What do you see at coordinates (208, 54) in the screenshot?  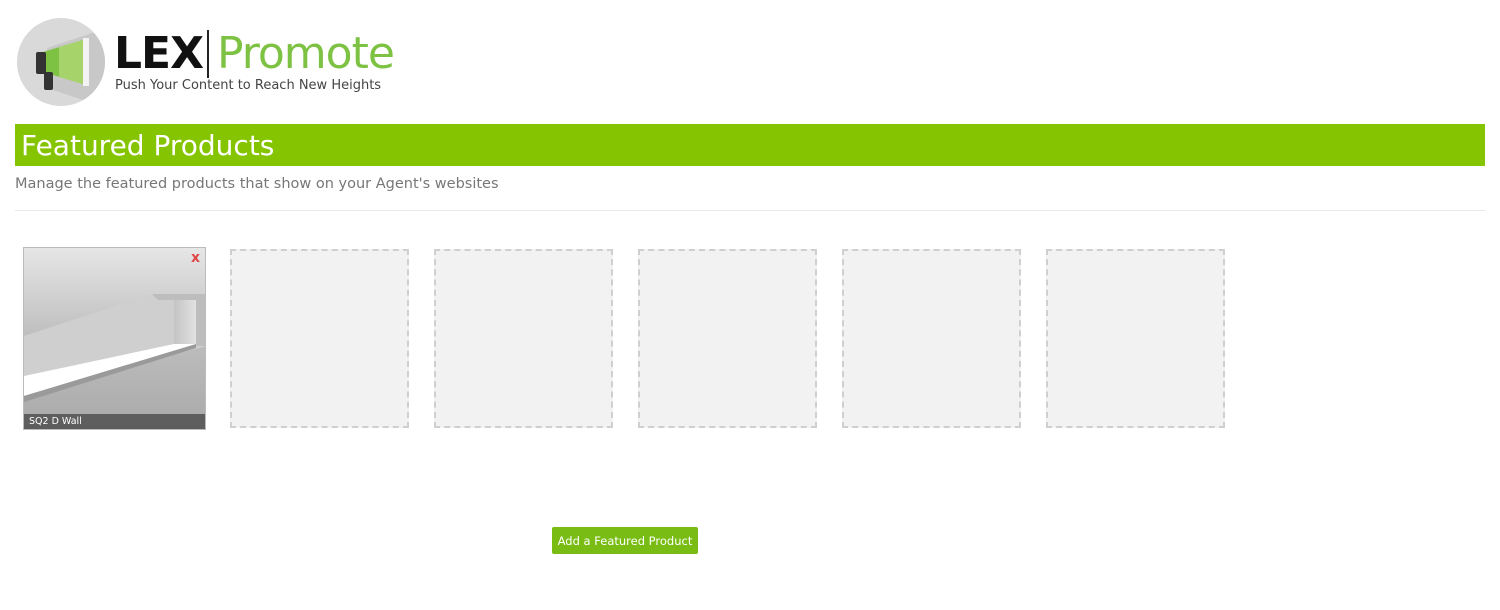 I see `brand-separator` at bounding box center [208, 54].